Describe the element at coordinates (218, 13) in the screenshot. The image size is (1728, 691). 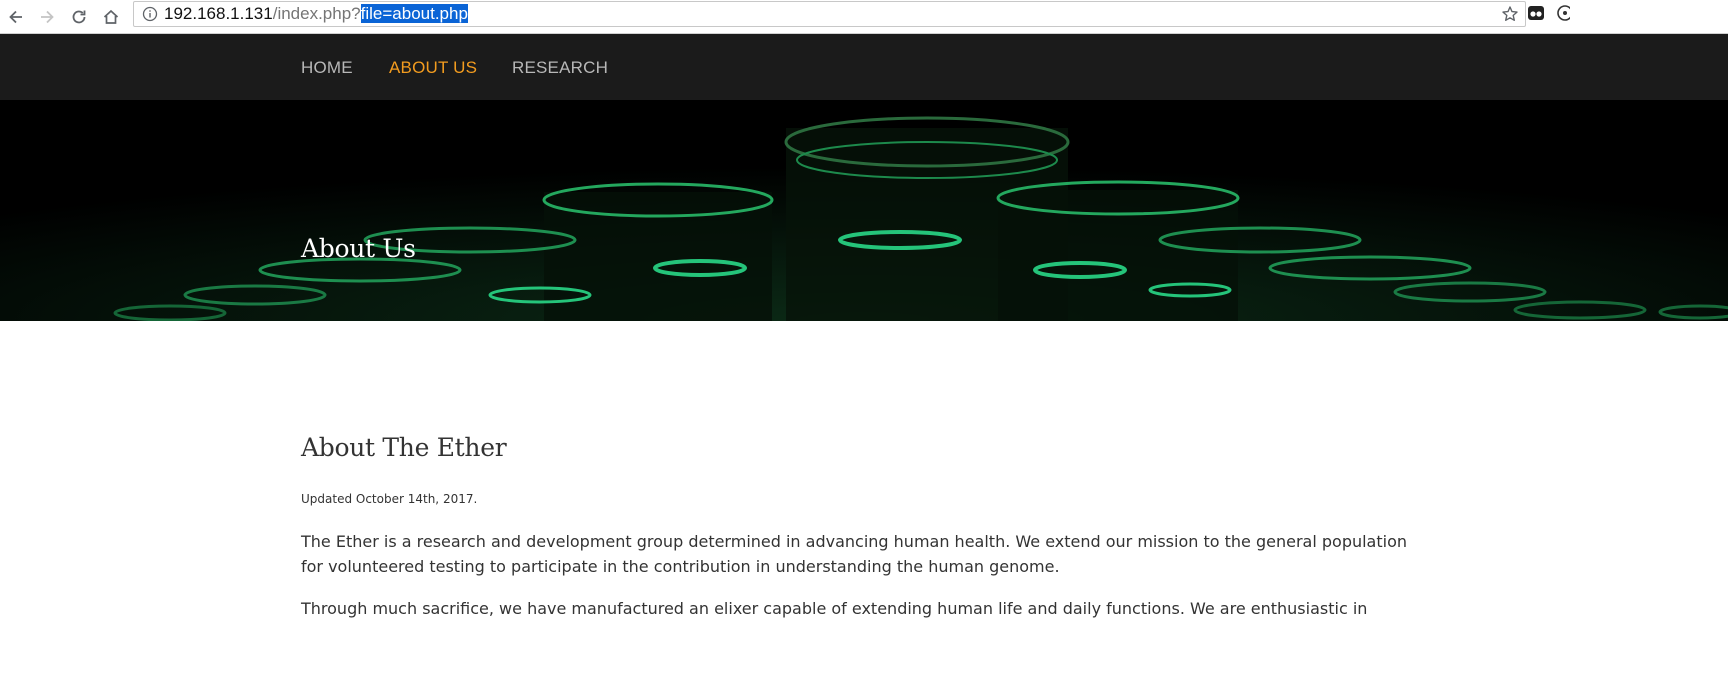
I see `url-host: 192.168.1.131` at that location.